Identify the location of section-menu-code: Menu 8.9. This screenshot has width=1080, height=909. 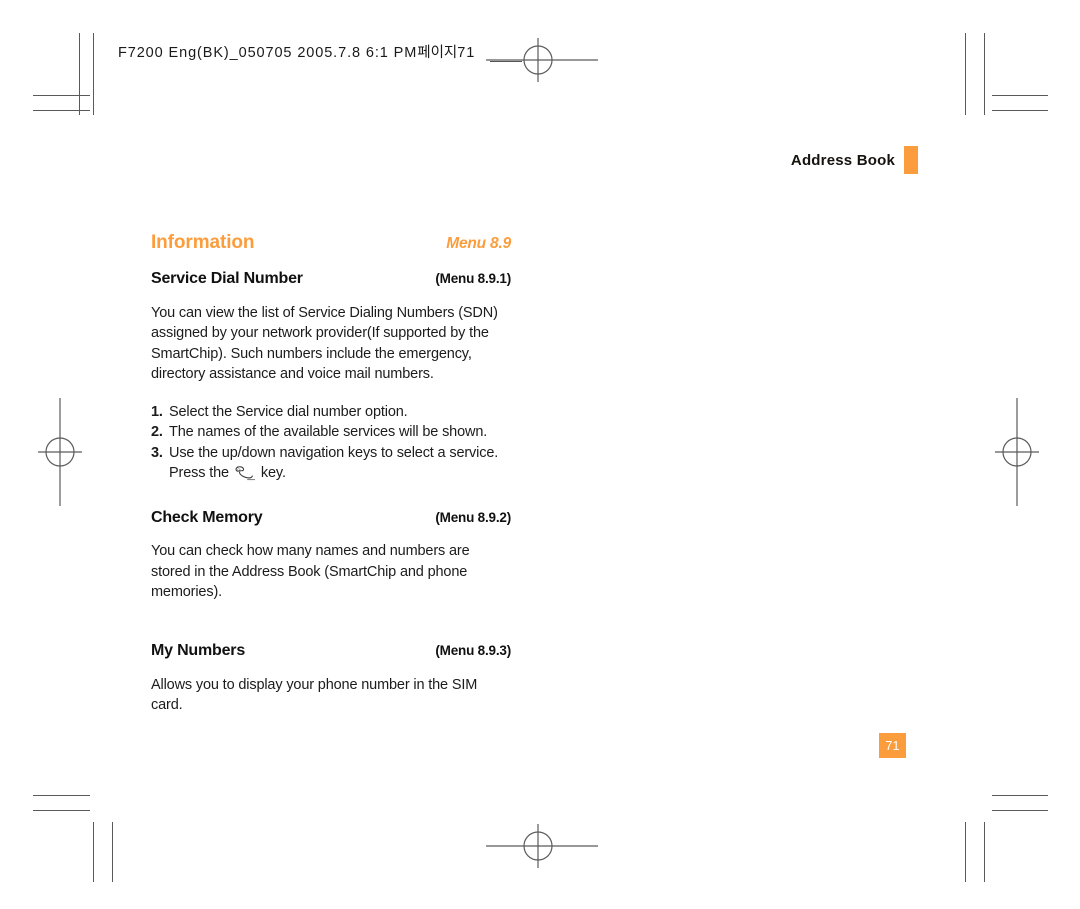
(478, 243).